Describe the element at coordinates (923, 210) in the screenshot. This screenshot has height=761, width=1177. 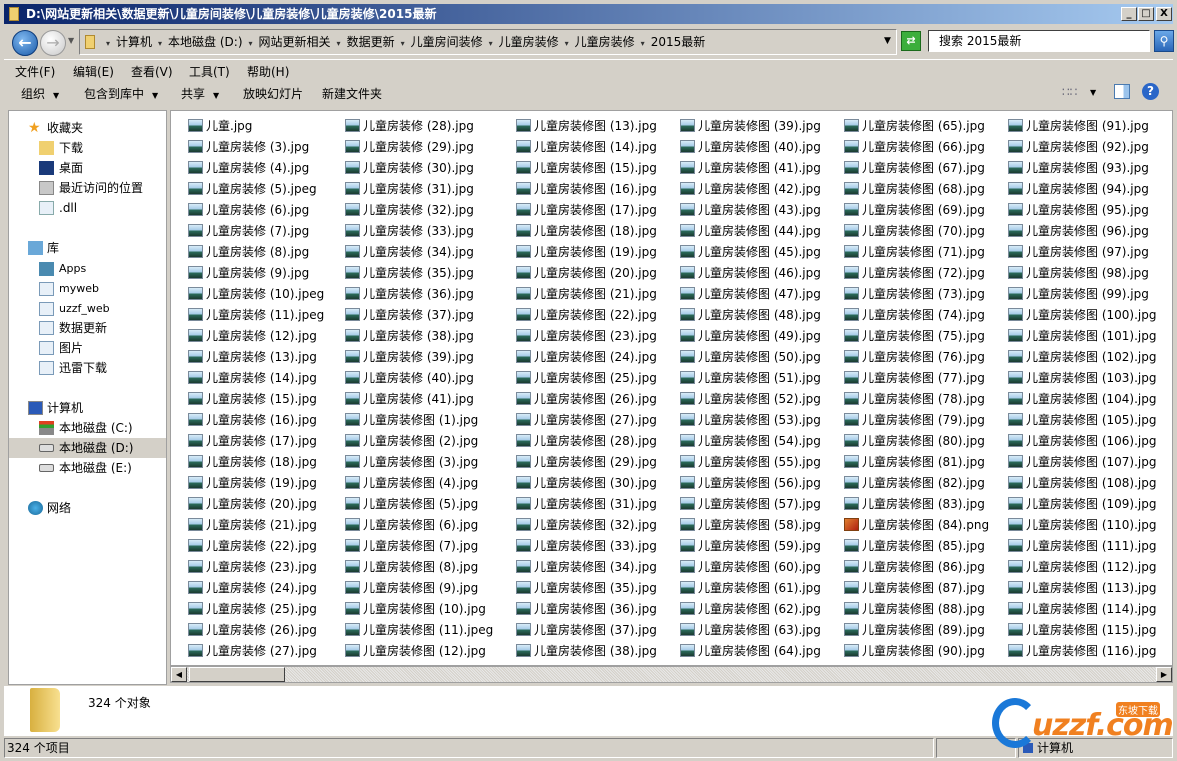
I see `file-name: 儿童房装修图 (69).jpg` at that location.